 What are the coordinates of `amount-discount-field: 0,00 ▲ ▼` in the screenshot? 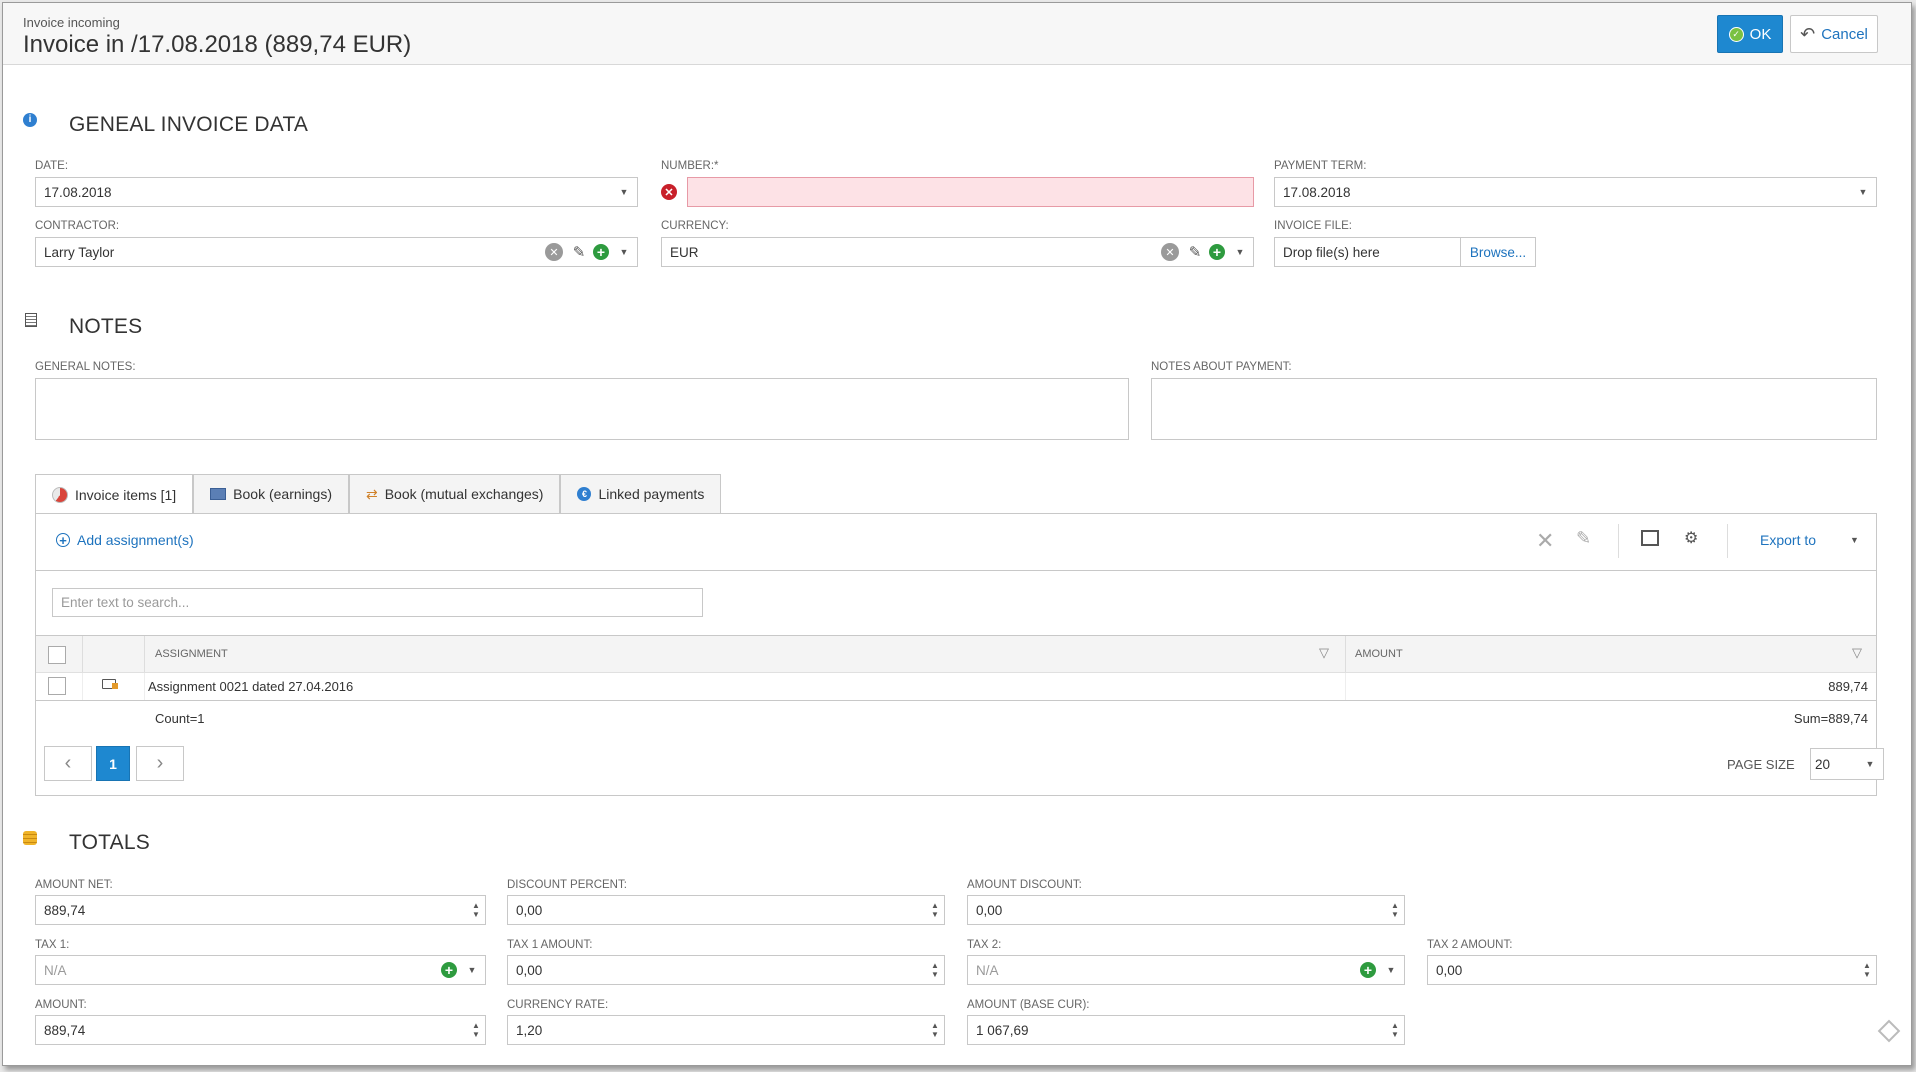 It's located at (1186, 910).